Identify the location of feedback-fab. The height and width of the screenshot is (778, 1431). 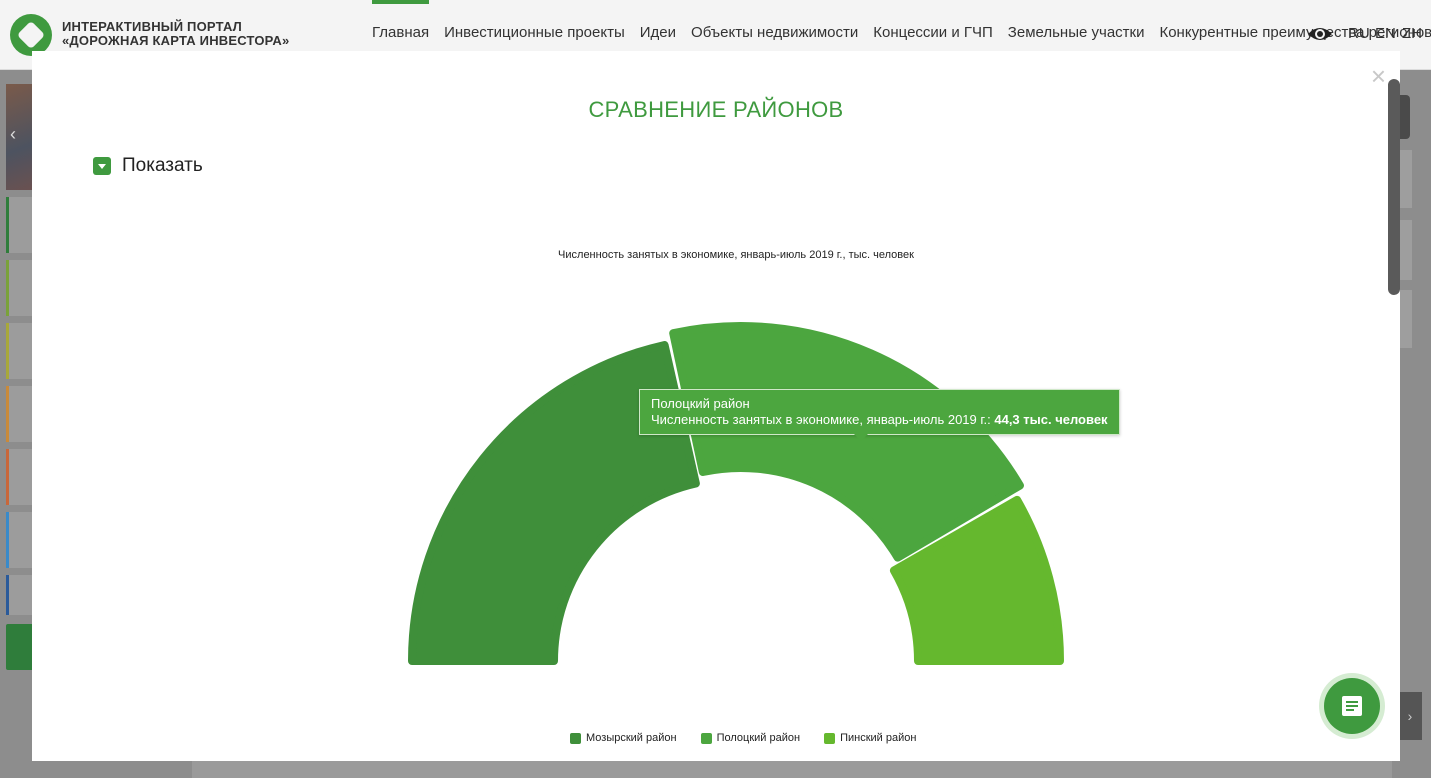
(1352, 706).